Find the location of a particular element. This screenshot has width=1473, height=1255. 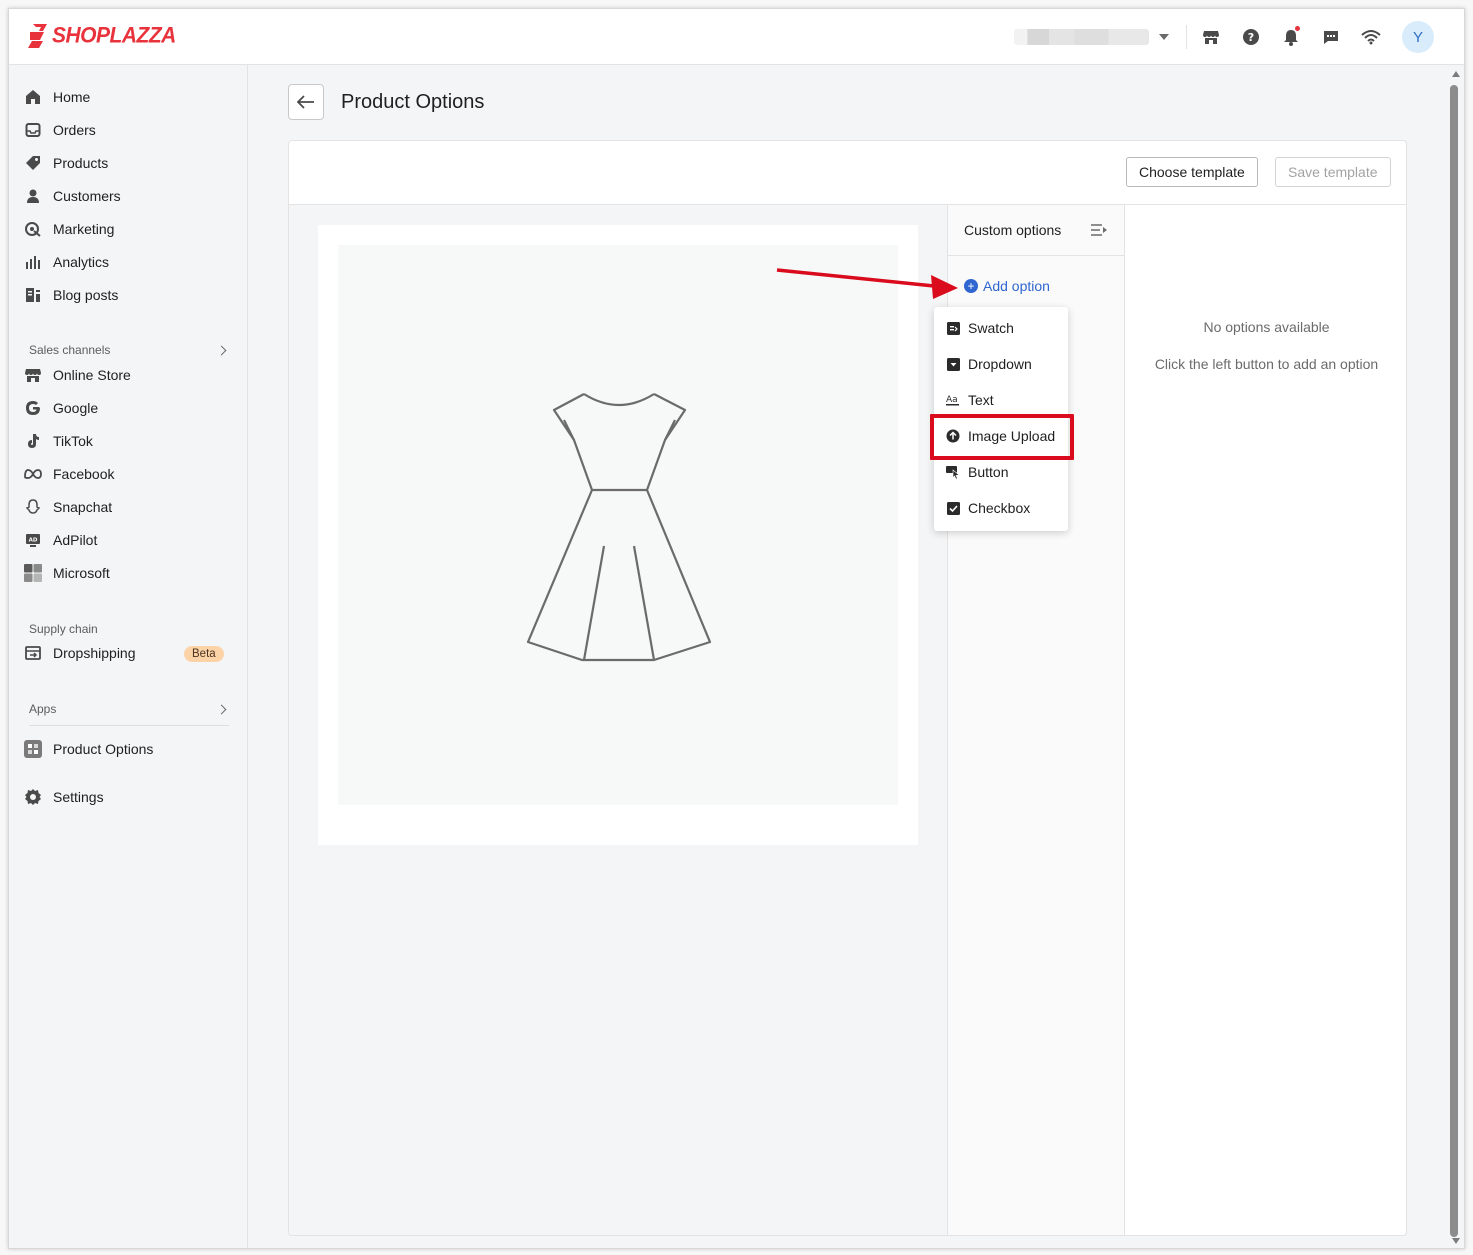

store-selector is located at coordinates (1091, 37).